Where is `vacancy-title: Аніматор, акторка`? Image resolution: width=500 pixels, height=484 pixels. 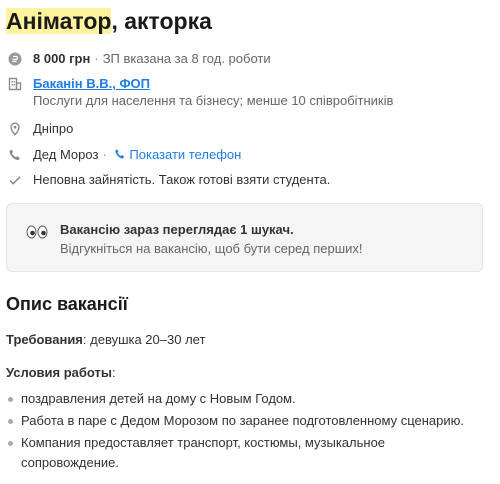
vacancy-title: Аніматор, акторка is located at coordinates (109, 21).